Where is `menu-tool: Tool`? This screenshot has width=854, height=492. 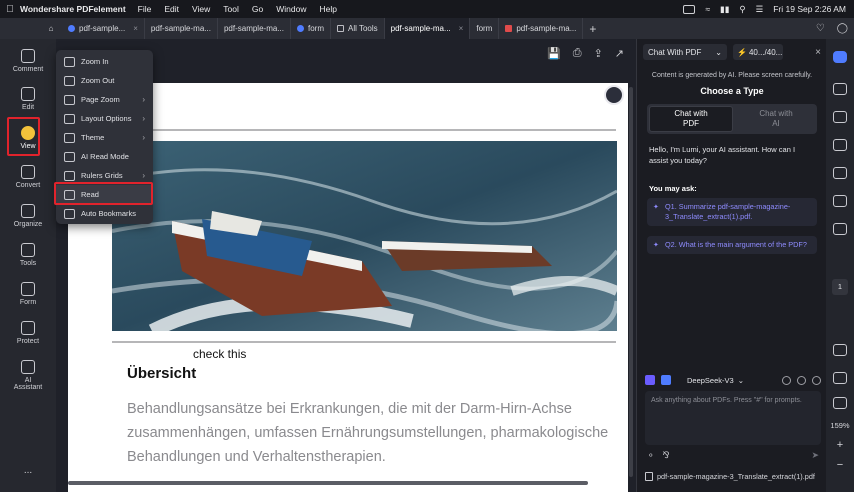
menu-tool: Tool is located at coordinates (231, 9).